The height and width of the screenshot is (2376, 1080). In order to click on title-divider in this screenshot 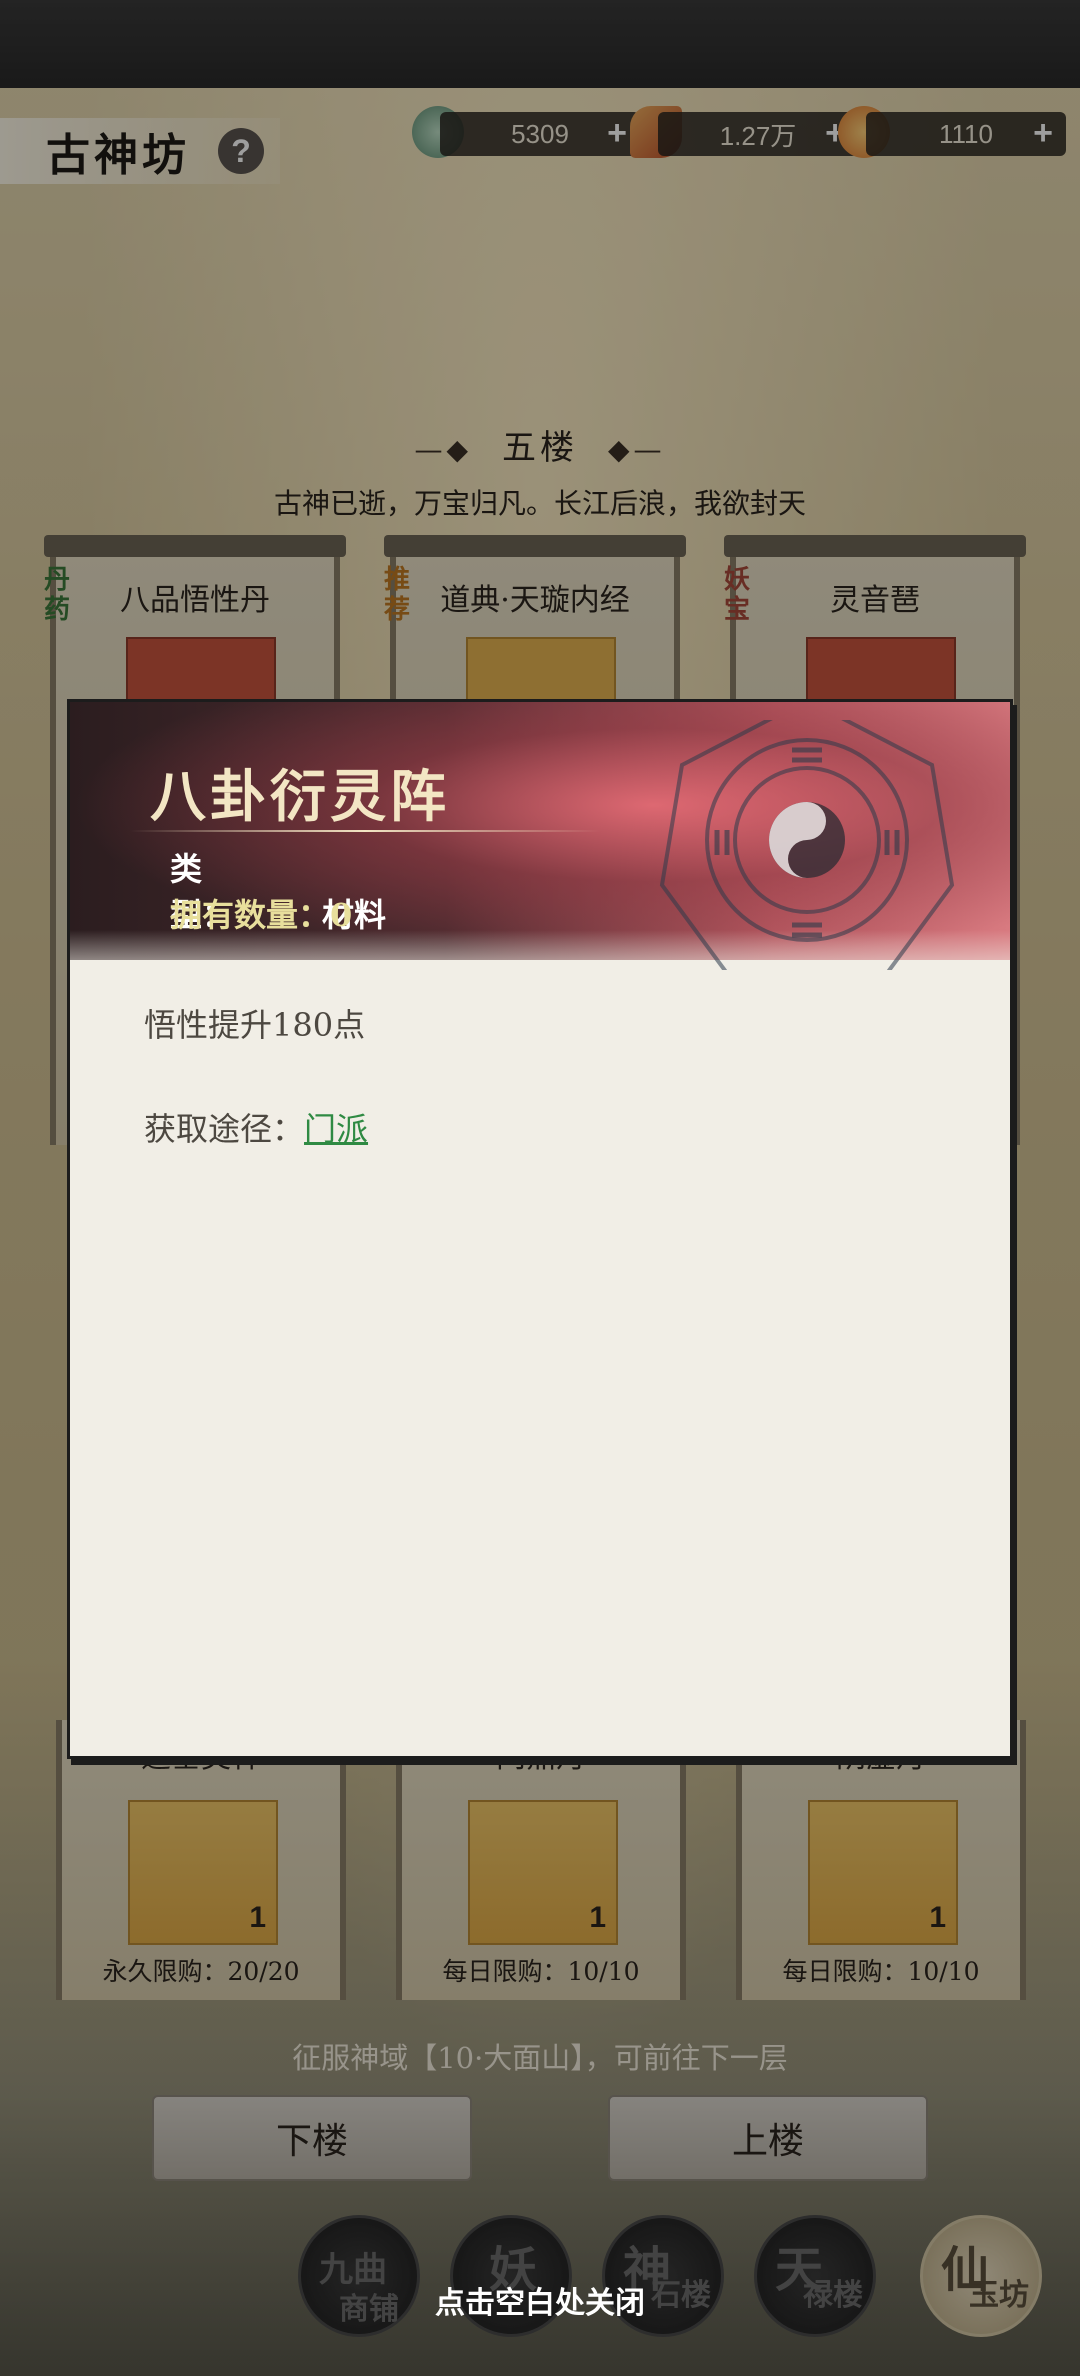, I will do `click(365, 831)`.